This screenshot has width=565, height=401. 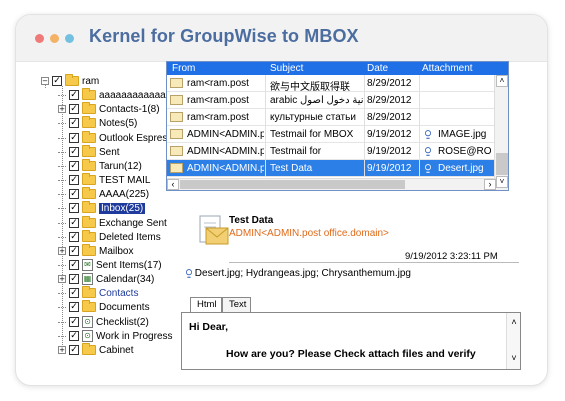 What do you see at coordinates (236, 304) in the screenshot?
I see `tab-text: Text` at bounding box center [236, 304].